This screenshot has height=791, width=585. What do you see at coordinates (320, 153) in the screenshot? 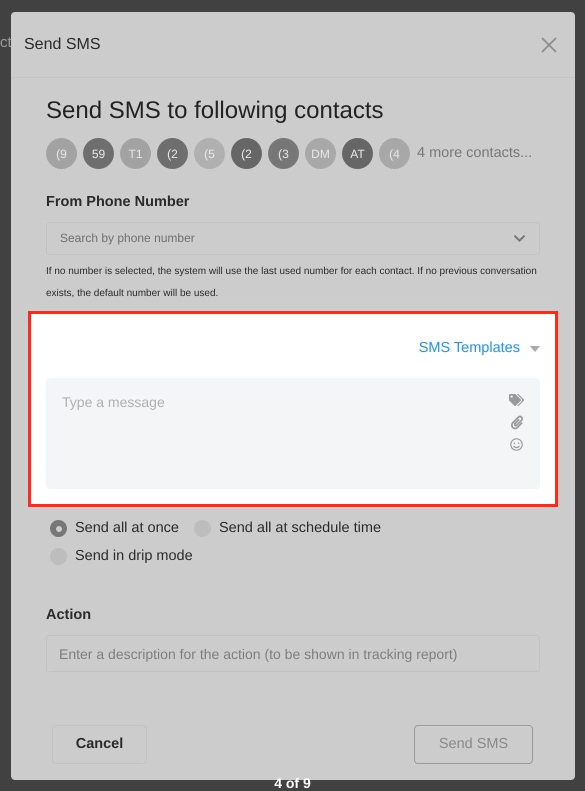
I see `contact-avatar: DM` at bounding box center [320, 153].